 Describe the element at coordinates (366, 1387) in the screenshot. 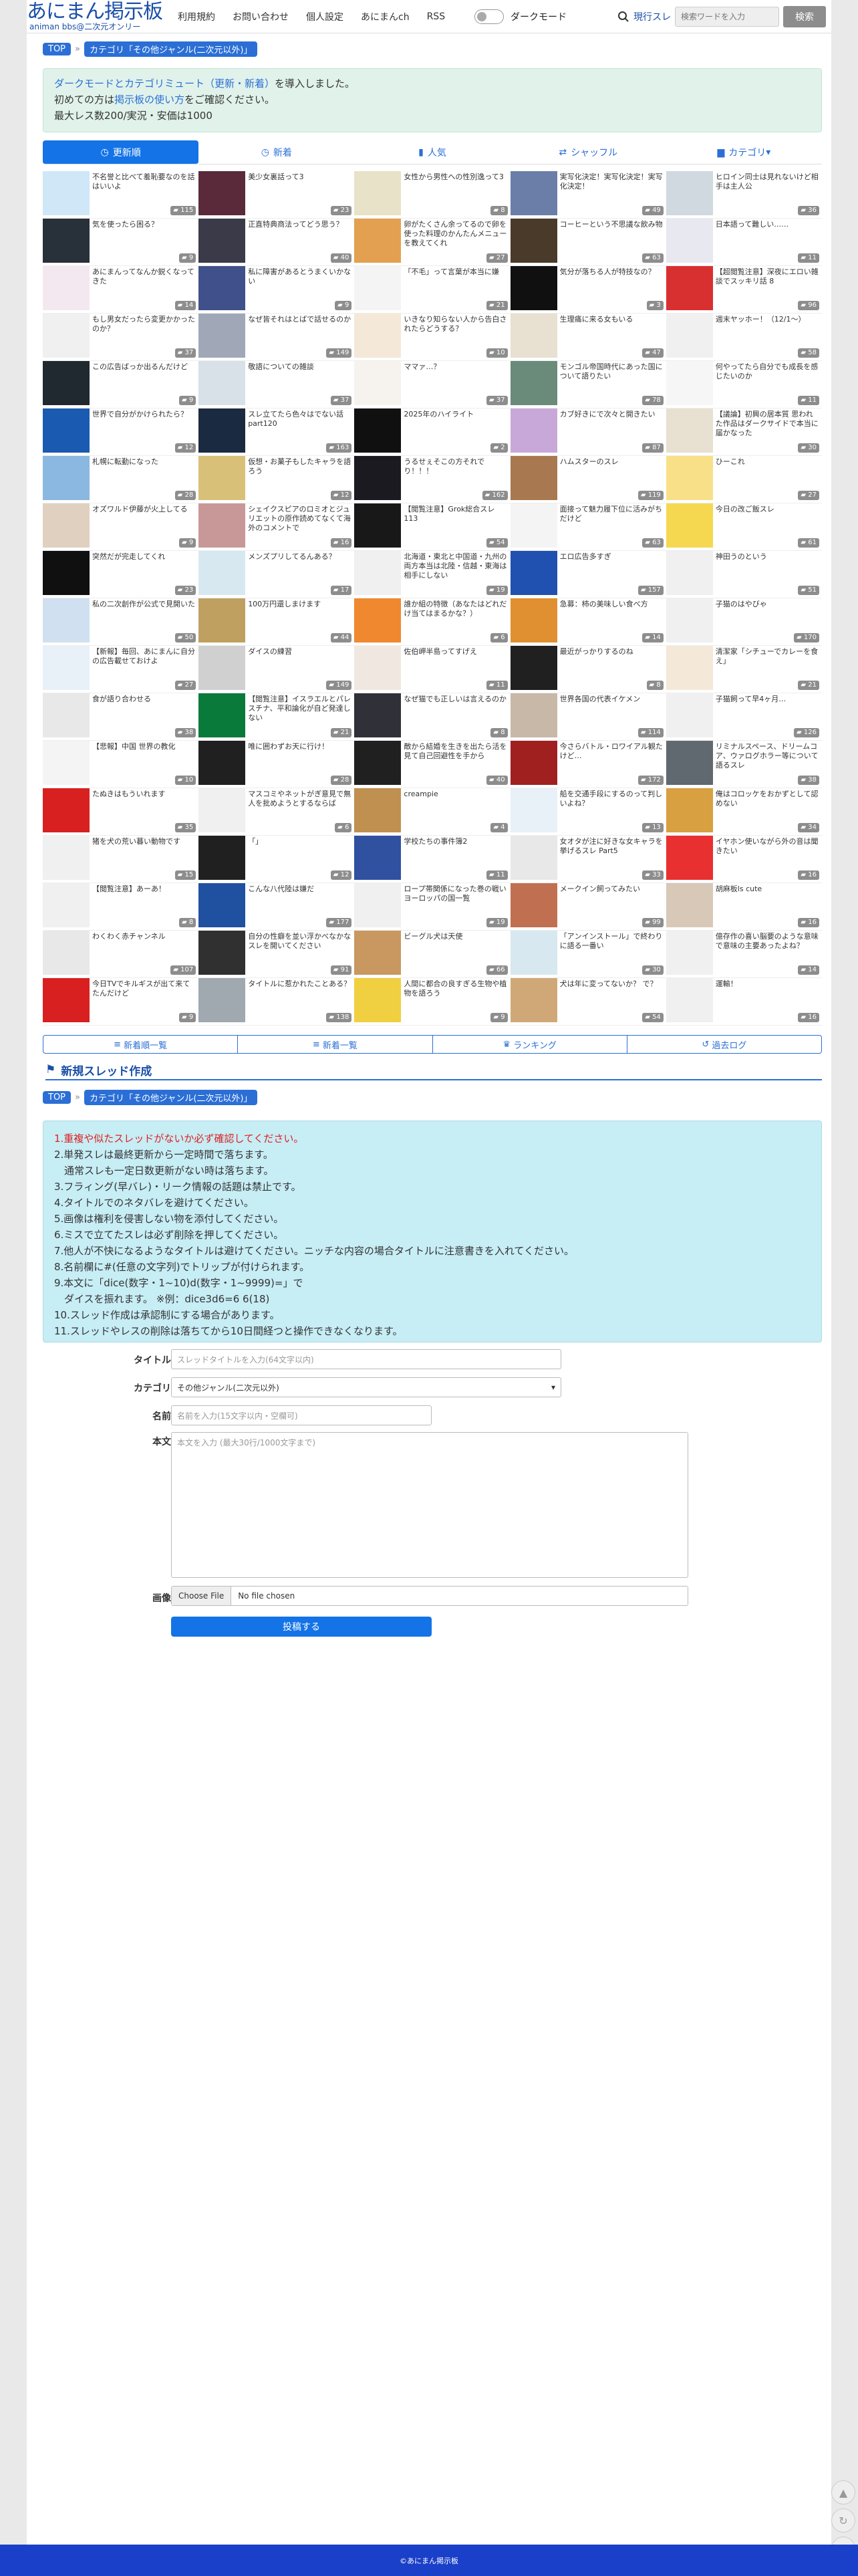

I see `category-select: その他ジャンル(二次元以外) ▾` at that location.